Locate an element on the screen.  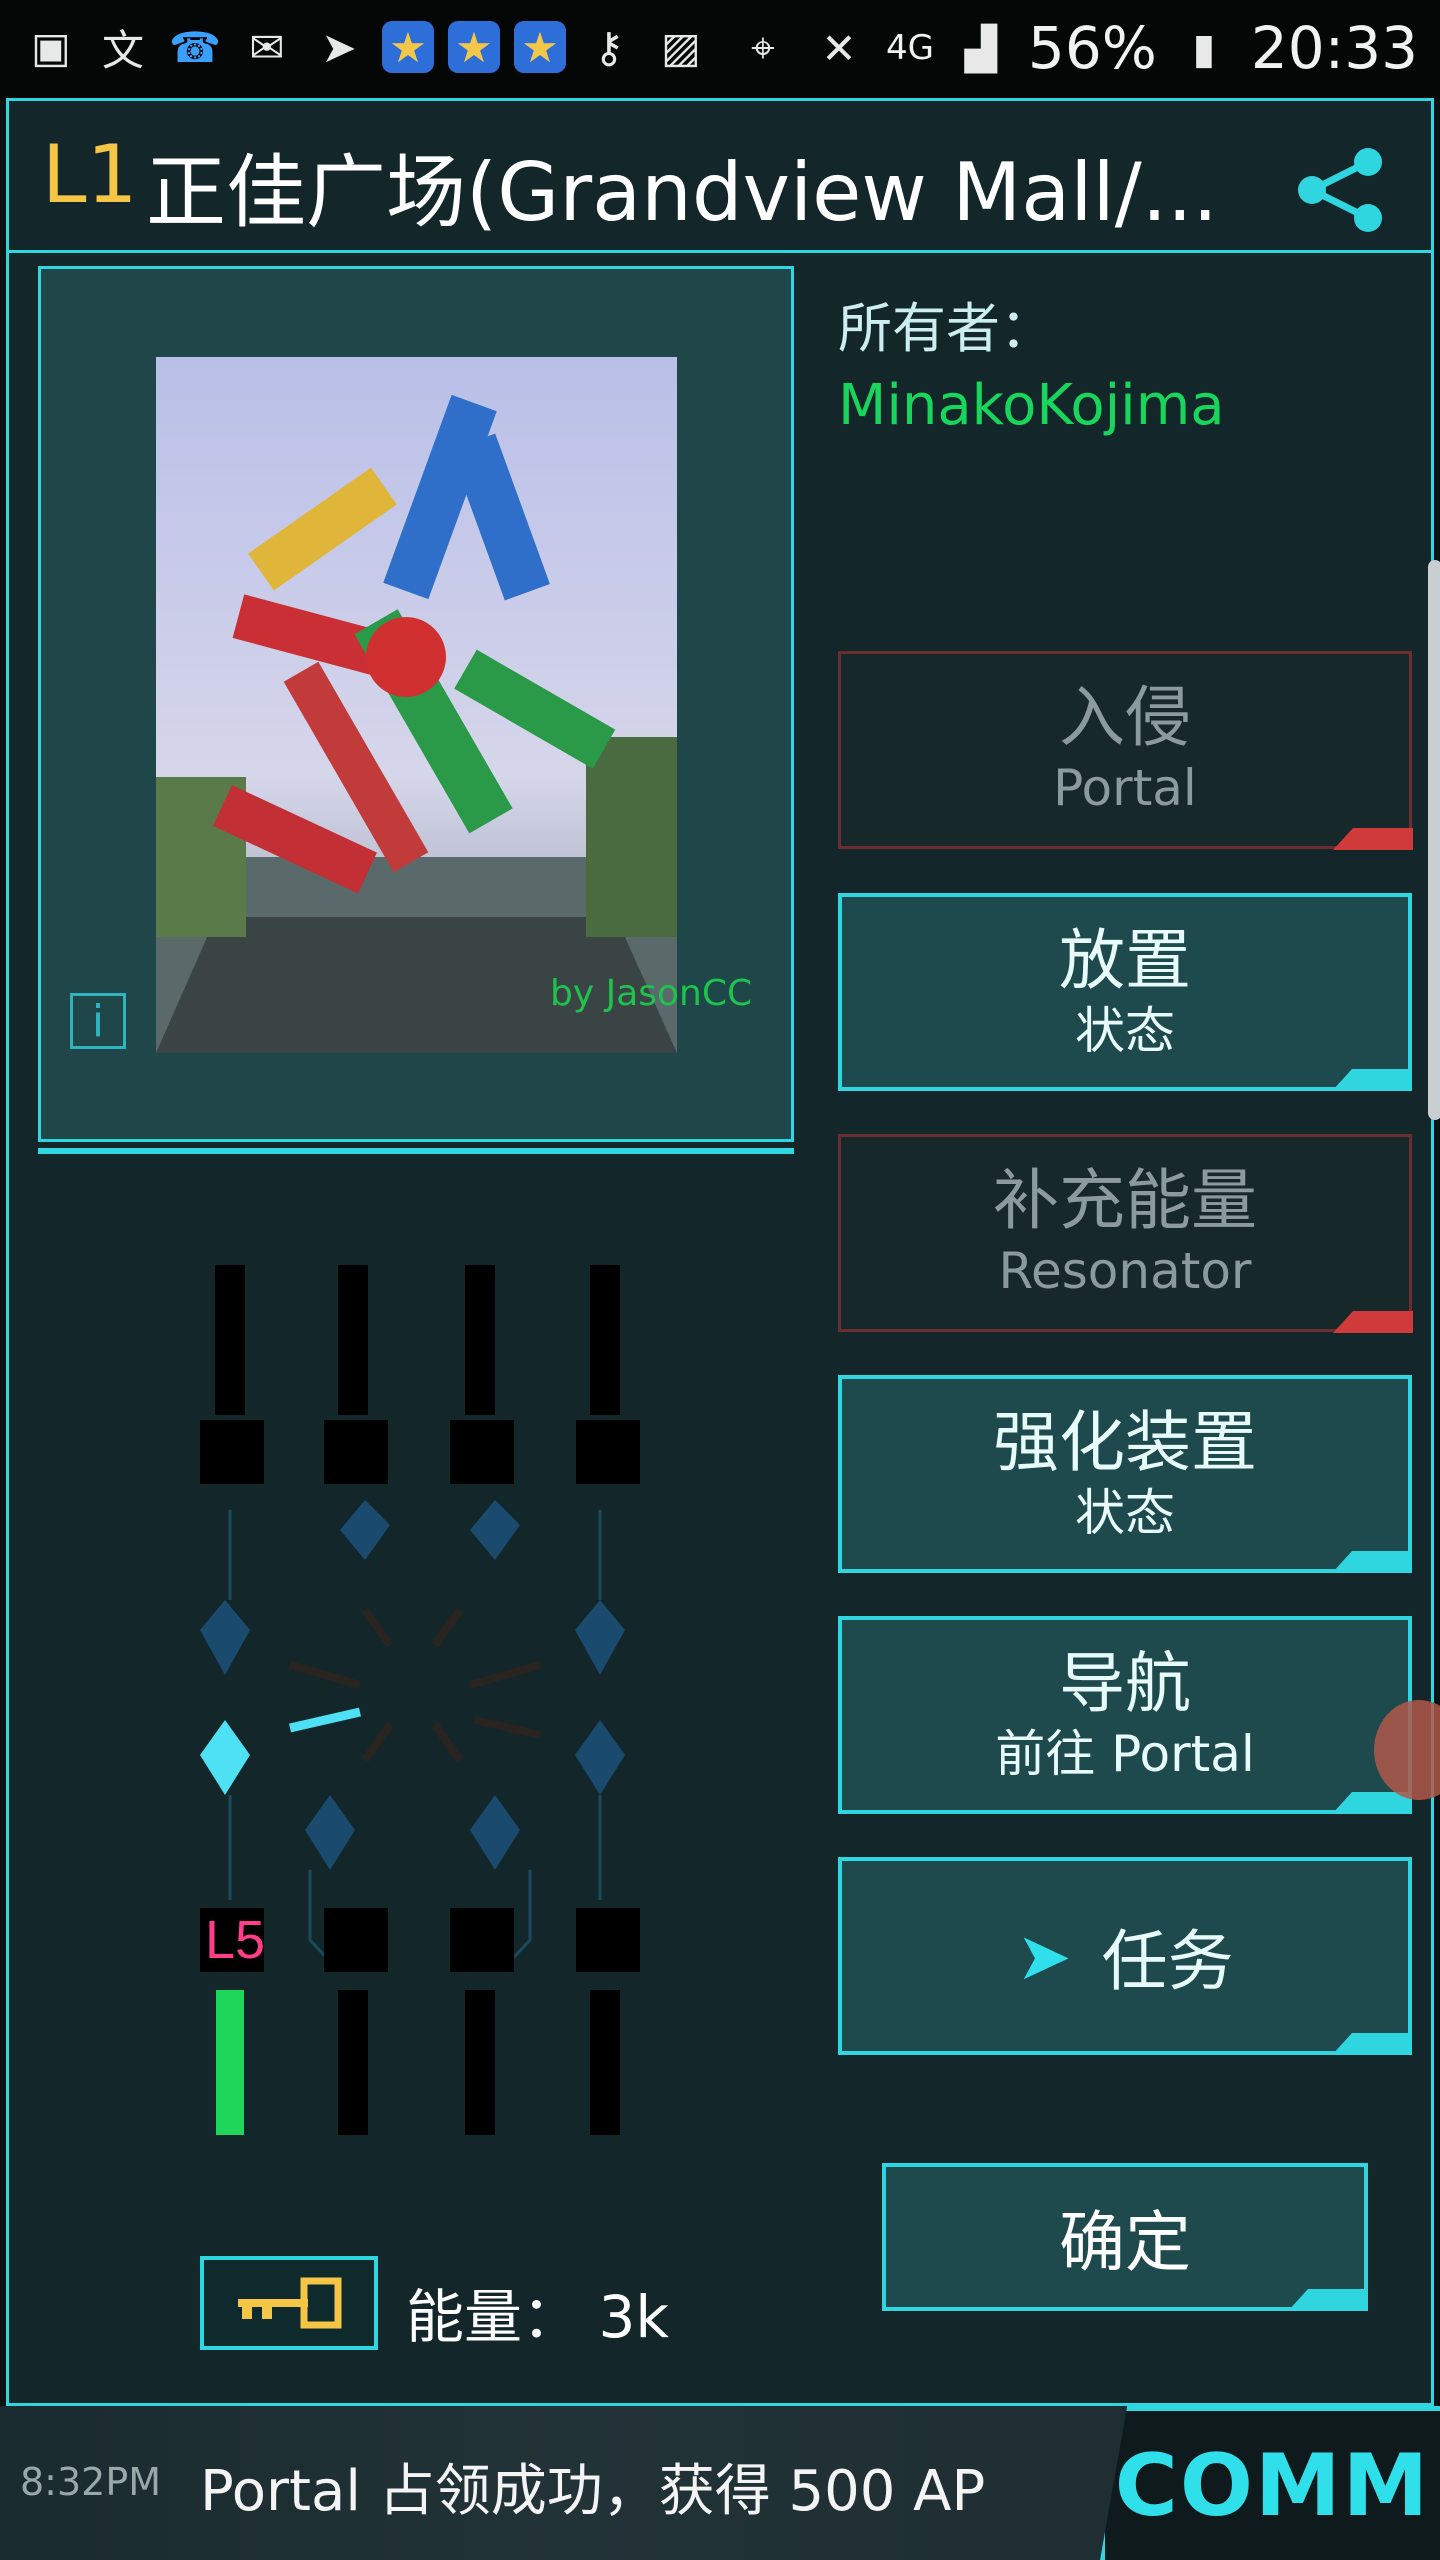
resonator-level-badge: L5 is located at coordinates (235, 1940).